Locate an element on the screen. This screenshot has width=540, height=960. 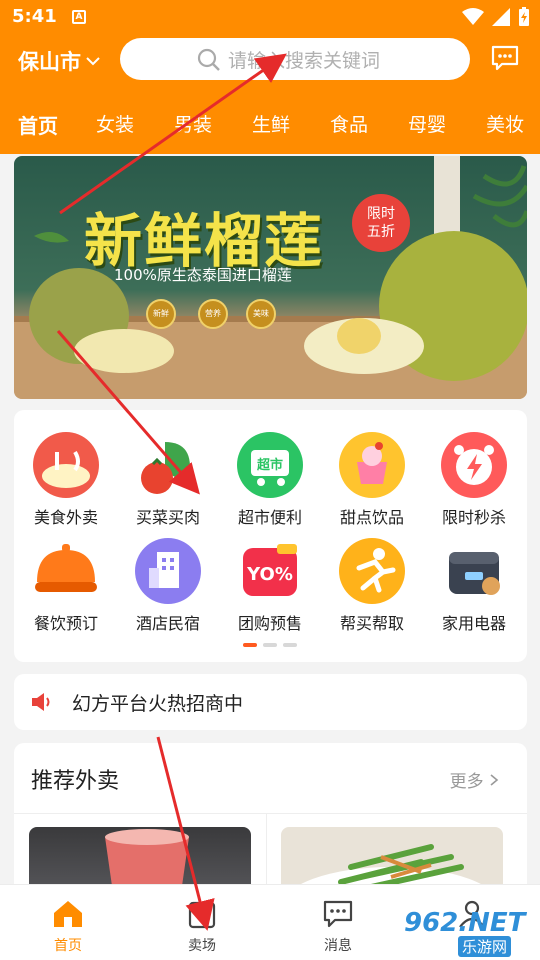
discount-badge: 限时 五折 is located at coordinates (381, 223).